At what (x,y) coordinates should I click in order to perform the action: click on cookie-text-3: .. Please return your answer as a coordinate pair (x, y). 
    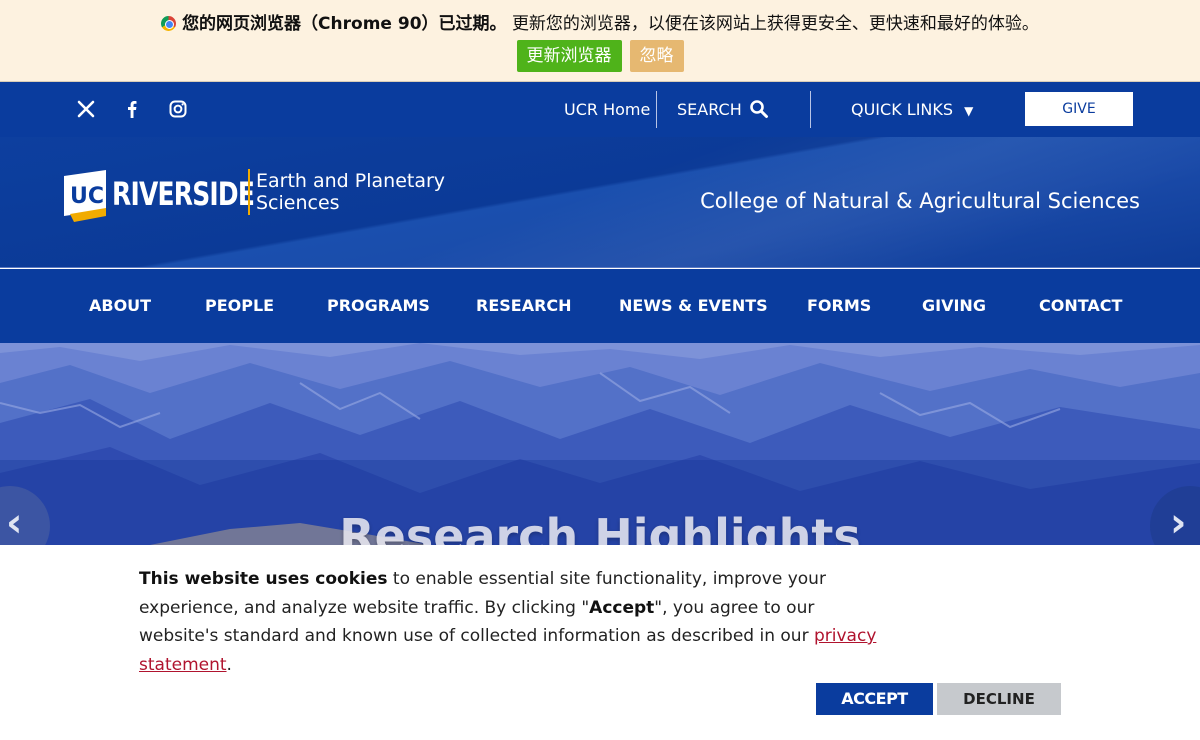
    Looking at the image, I should click on (229, 664).